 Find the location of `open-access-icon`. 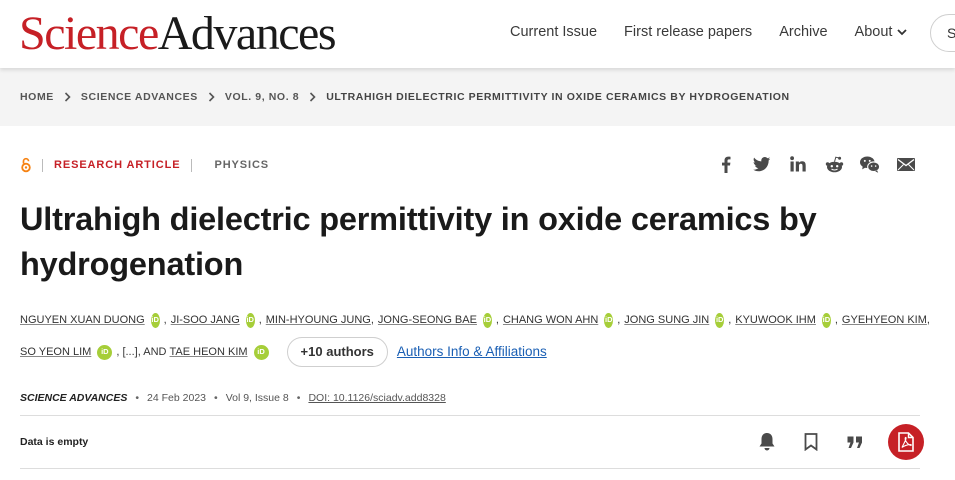

open-access-icon is located at coordinates (26, 165).